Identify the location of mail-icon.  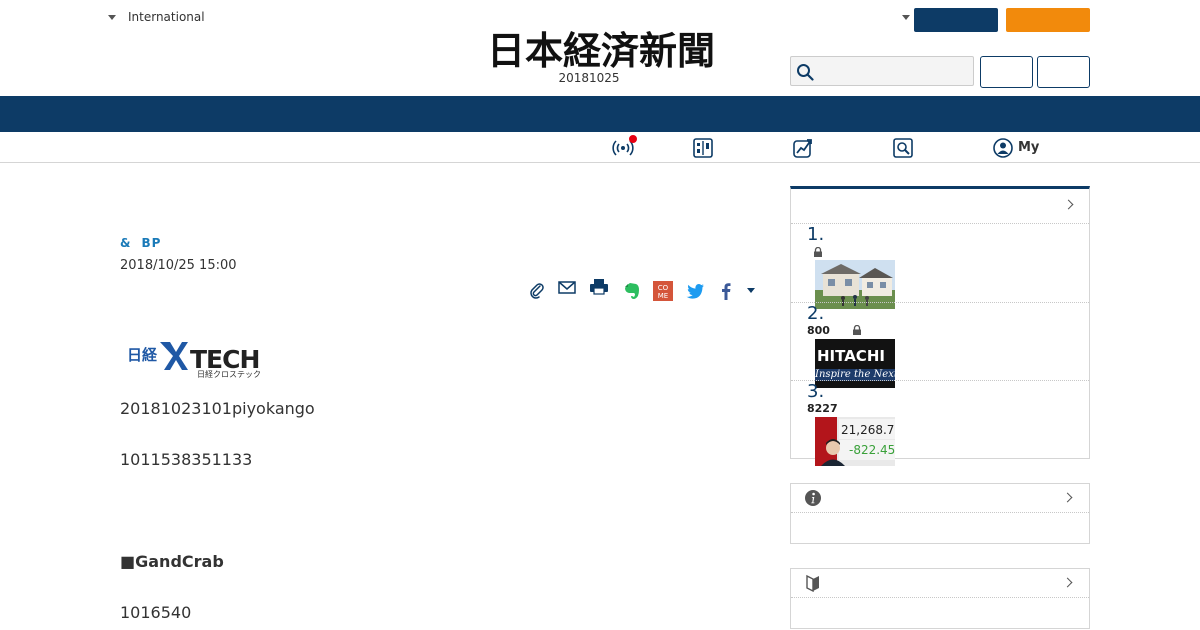
(567, 288).